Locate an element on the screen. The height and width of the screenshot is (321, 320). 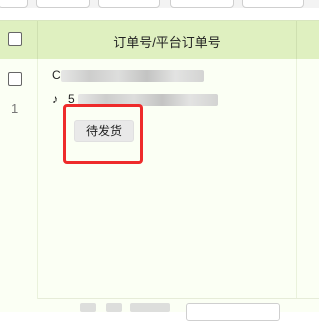
red-highlight-box is located at coordinates (103, 134).